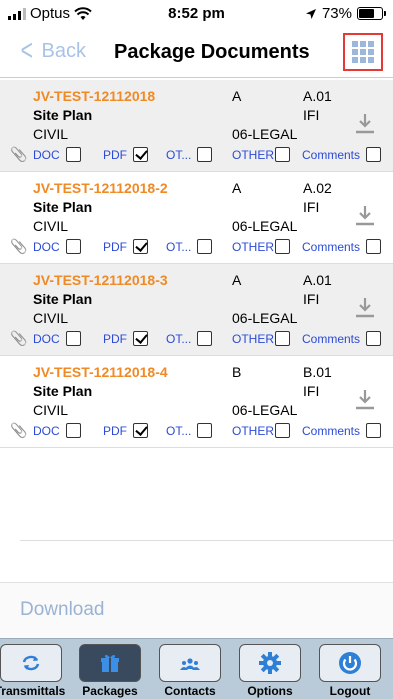 The height and width of the screenshot is (699, 393). I want to click on download-button: Download, so click(62, 610).